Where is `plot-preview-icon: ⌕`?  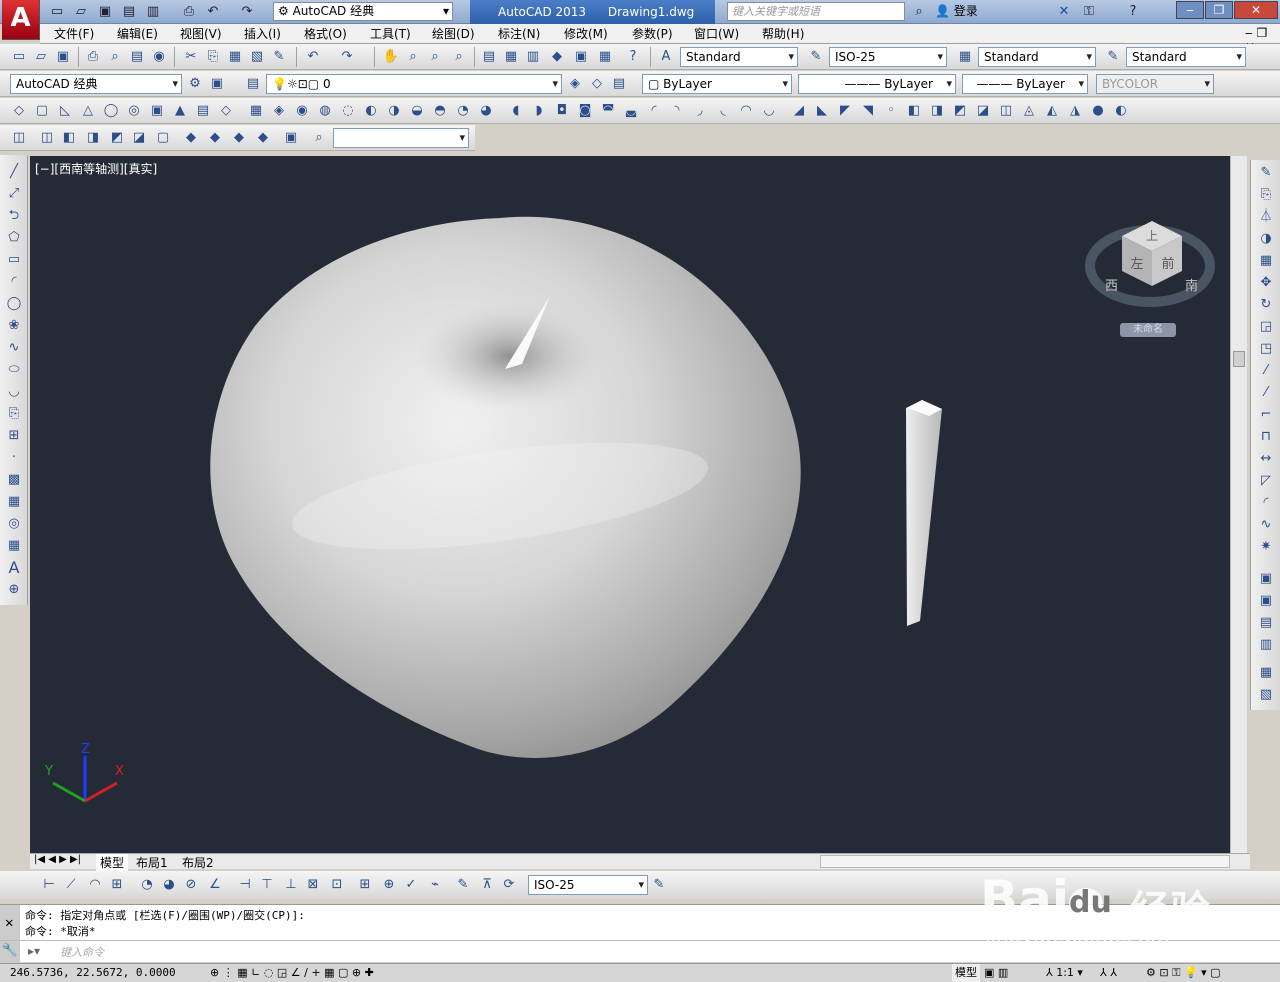 plot-preview-icon: ⌕ is located at coordinates (115, 57).